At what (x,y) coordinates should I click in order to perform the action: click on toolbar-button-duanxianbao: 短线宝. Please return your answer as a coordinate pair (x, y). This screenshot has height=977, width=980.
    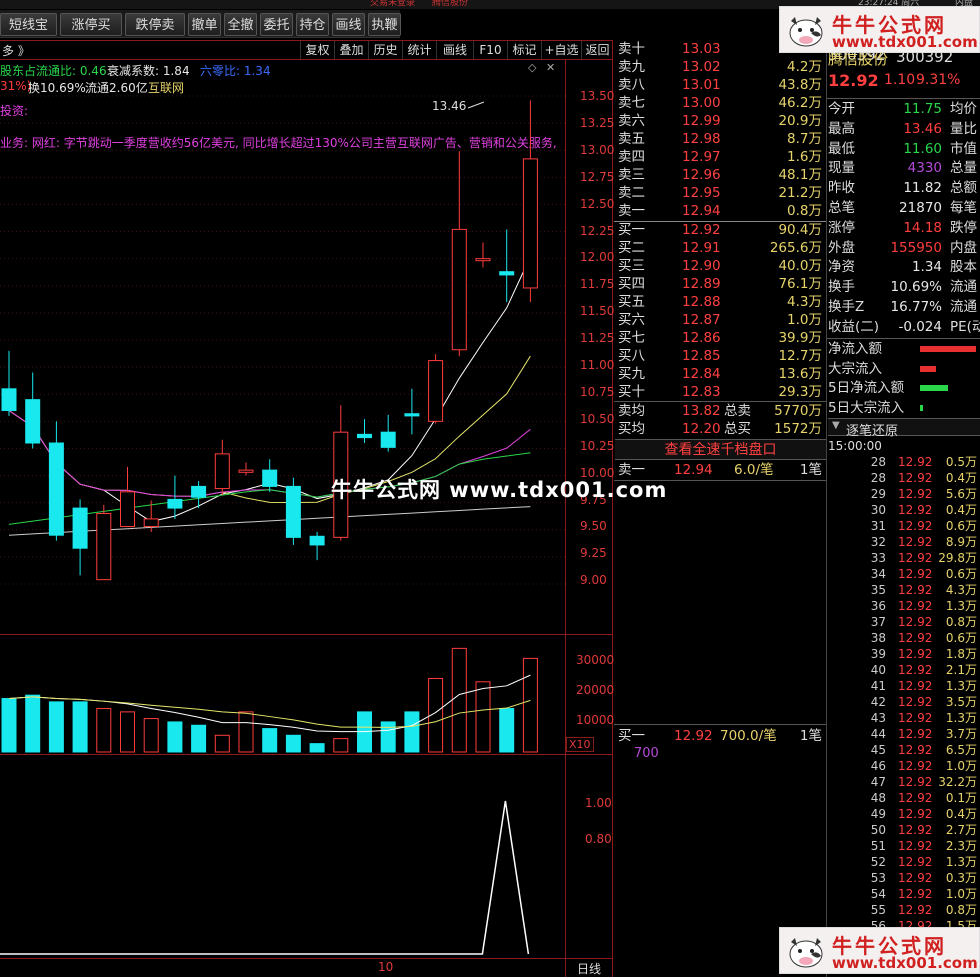
    Looking at the image, I should click on (28, 24).